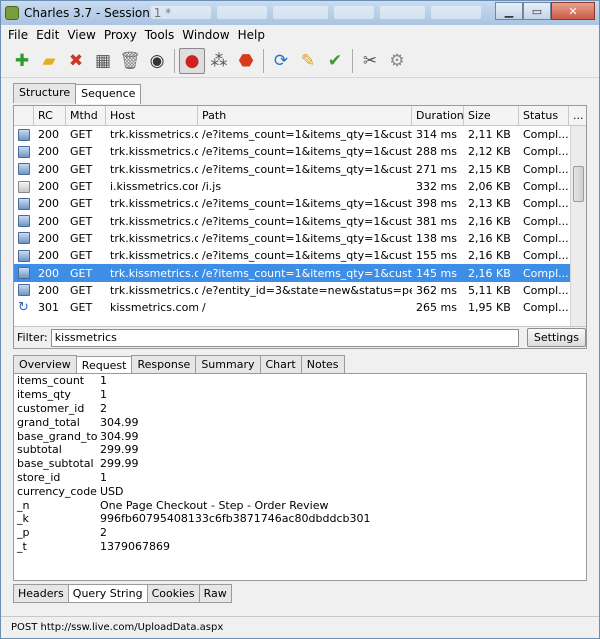  Describe the element at coordinates (300, 422) in the screenshot. I see `param-row: grand_total 304.99` at that location.